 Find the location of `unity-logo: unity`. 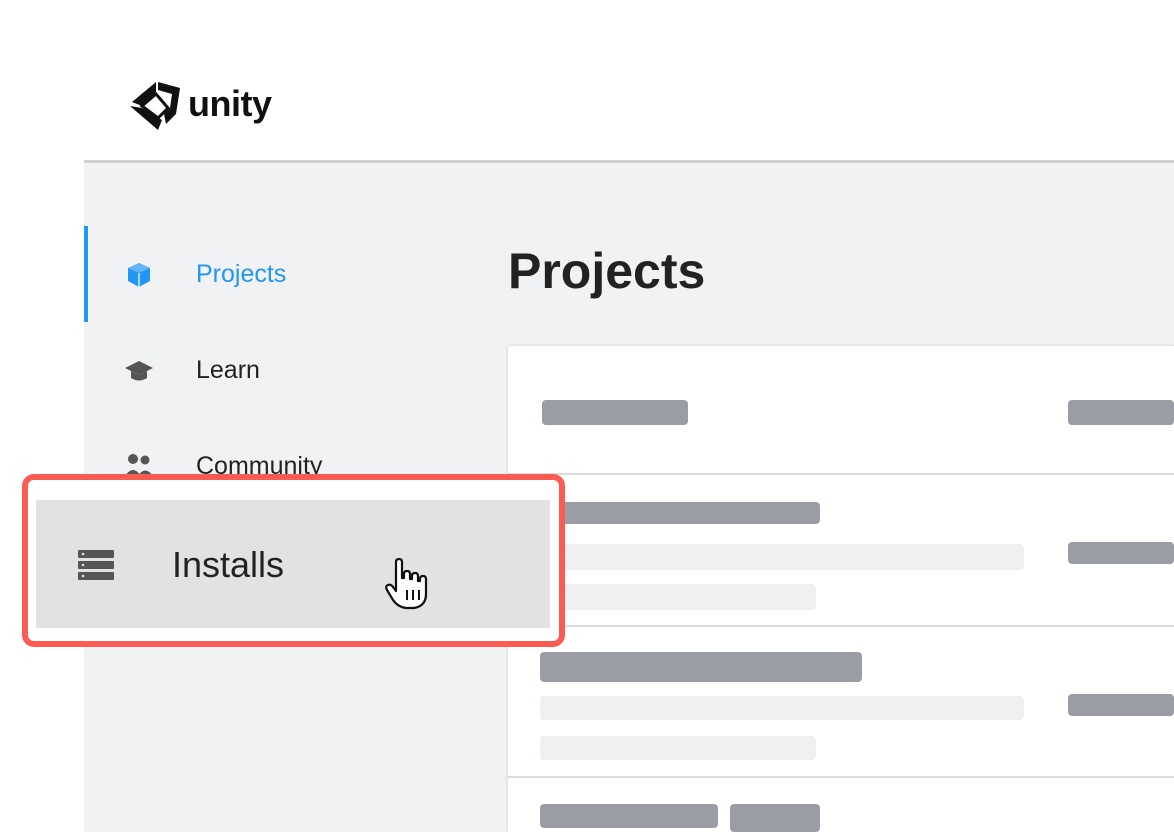

unity-logo: unity is located at coordinates (200, 106).